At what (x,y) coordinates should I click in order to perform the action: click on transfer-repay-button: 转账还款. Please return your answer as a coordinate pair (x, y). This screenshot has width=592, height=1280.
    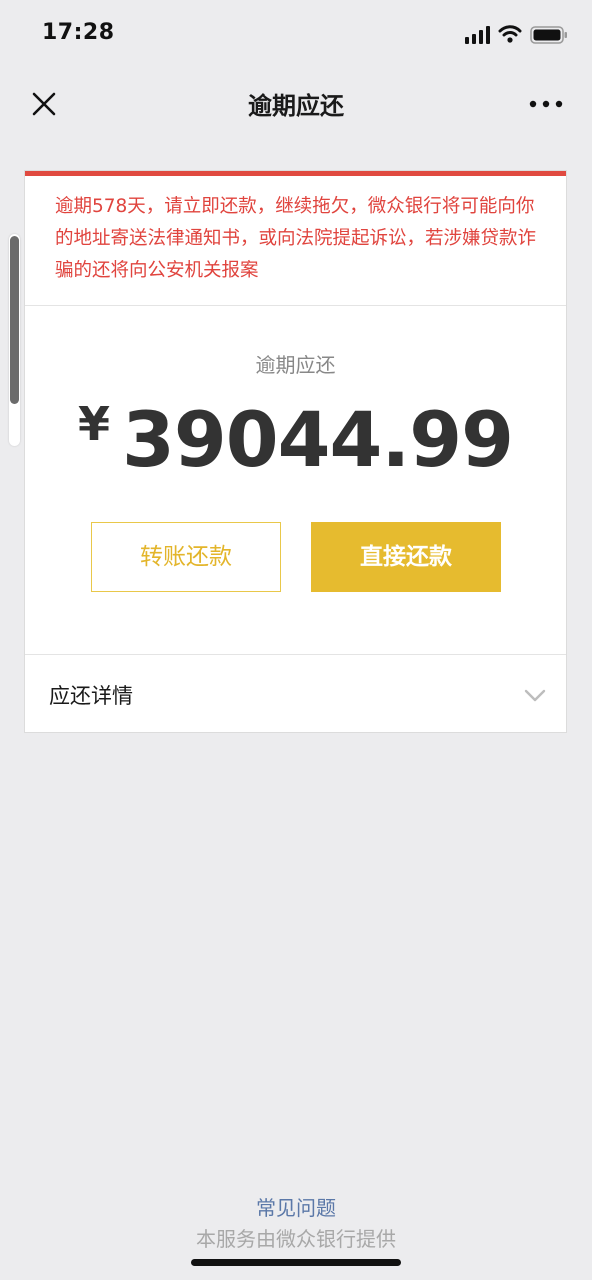
    Looking at the image, I should click on (186, 557).